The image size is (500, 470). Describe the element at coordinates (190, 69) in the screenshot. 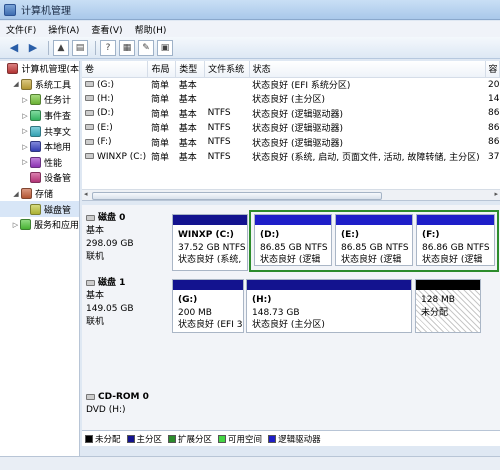

I see `column-header-type: 类型` at that location.